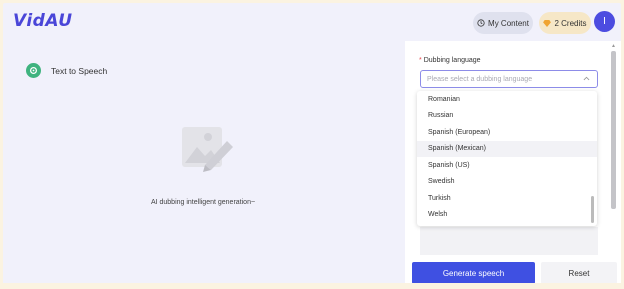 This screenshot has height=289, width=624. What do you see at coordinates (420, 60) in the screenshot?
I see `required-mark: *` at bounding box center [420, 60].